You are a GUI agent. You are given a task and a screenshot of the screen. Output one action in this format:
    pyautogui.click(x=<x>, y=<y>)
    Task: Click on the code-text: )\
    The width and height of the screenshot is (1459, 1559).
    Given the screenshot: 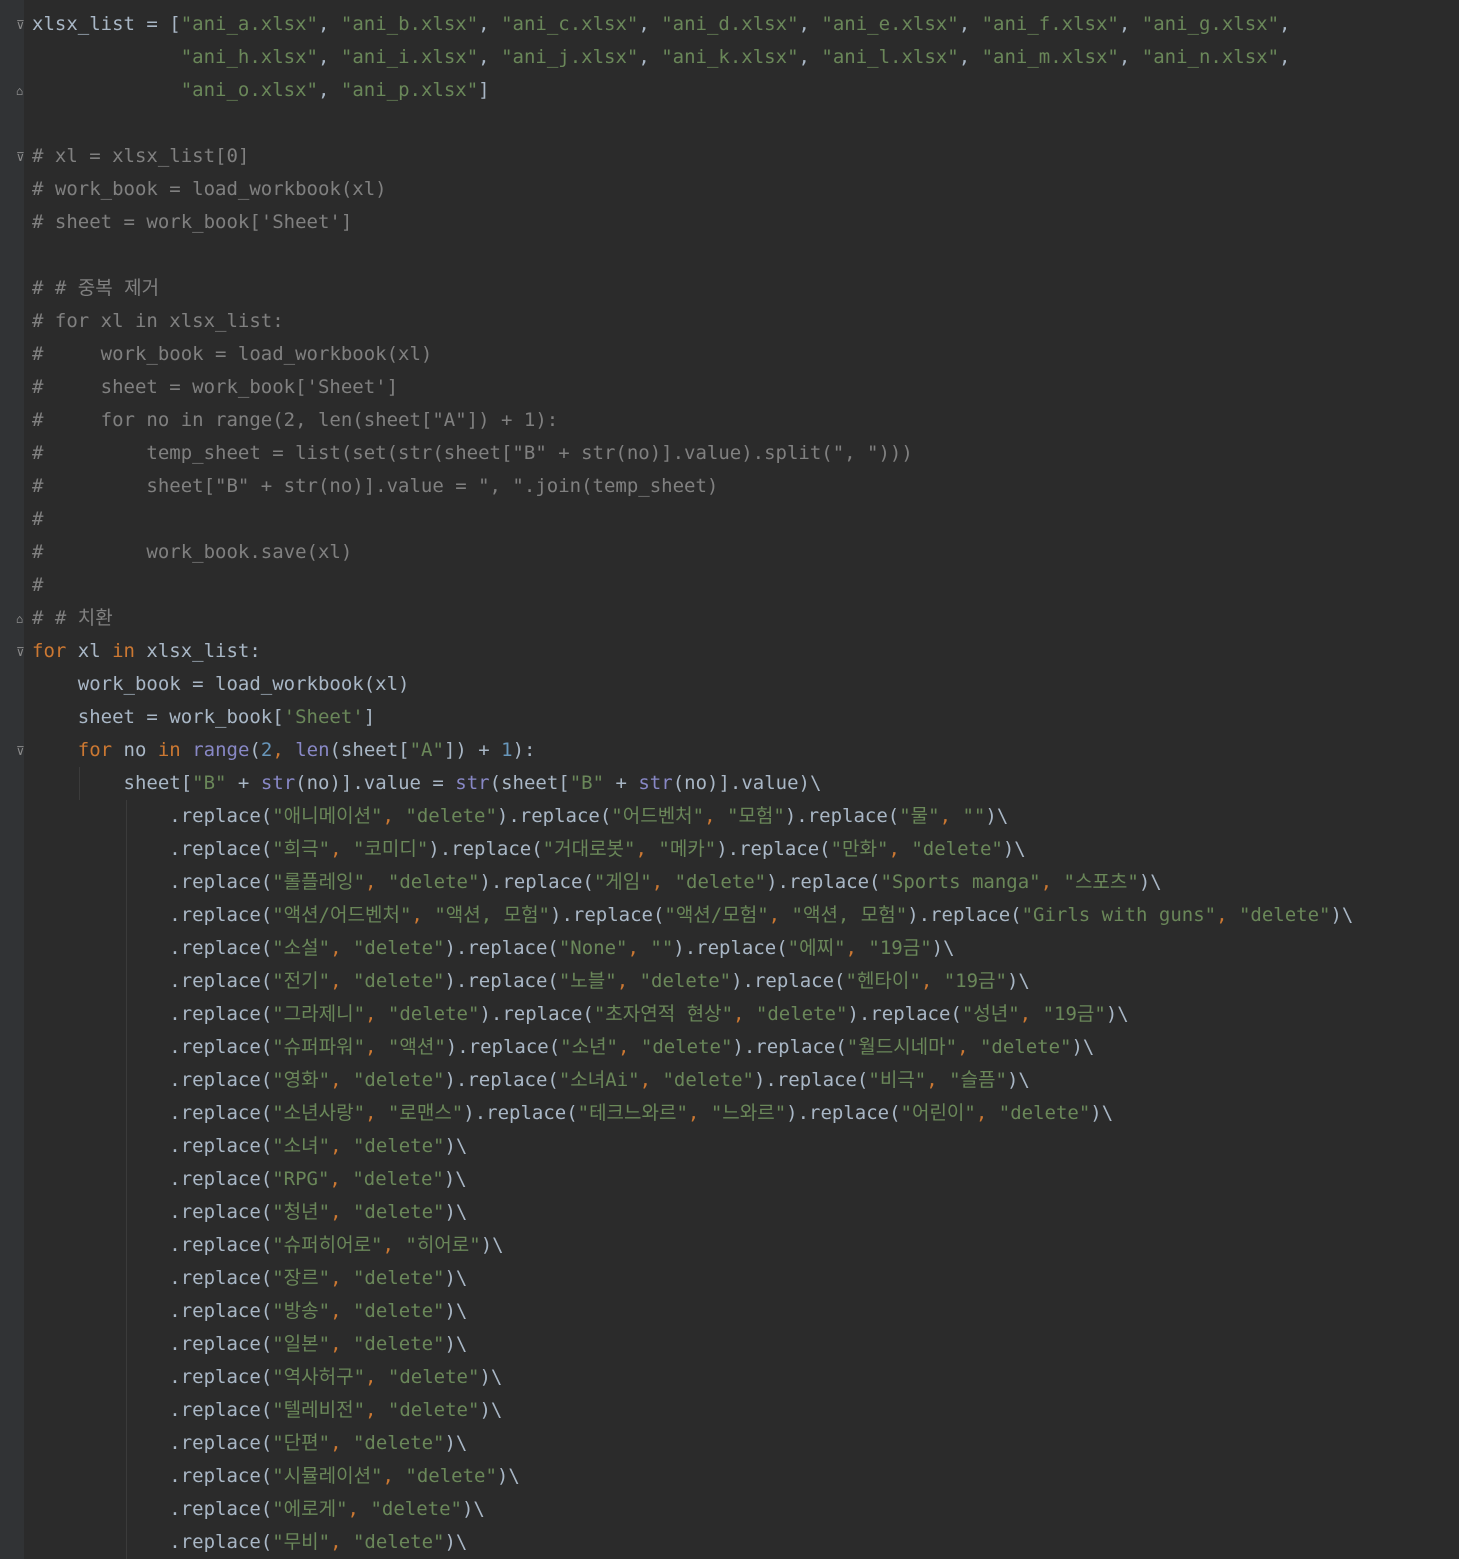 What is the action you would take?
    pyautogui.click(x=455, y=1179)
    